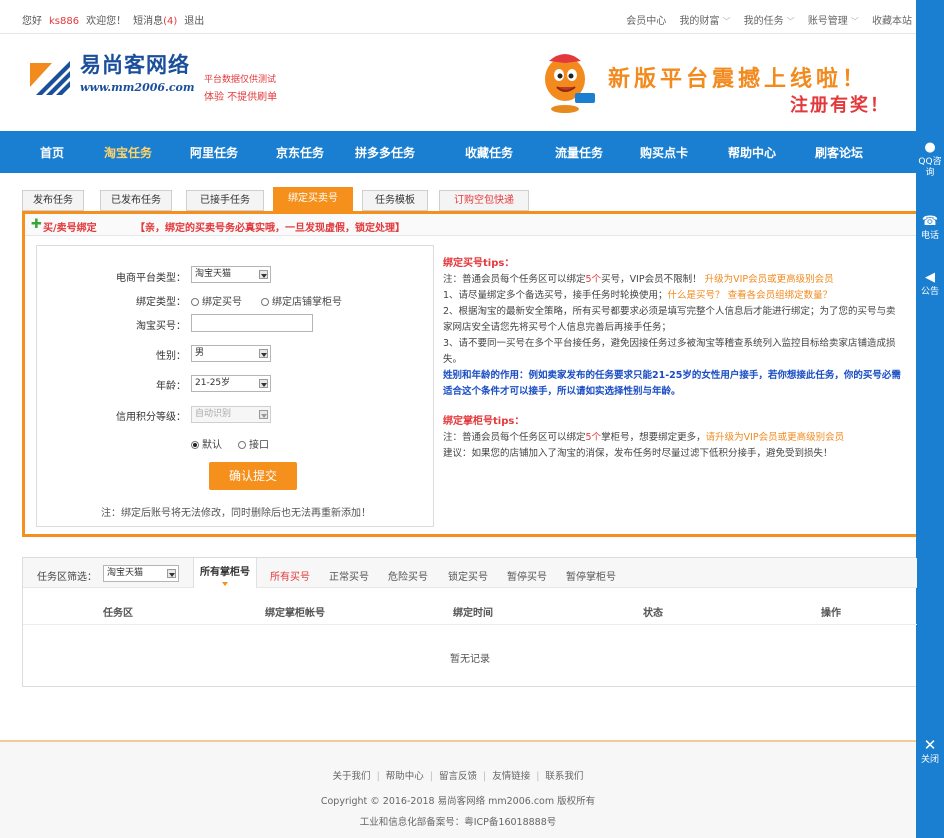  I want to click on gender-value: 男, so click(200, 353).